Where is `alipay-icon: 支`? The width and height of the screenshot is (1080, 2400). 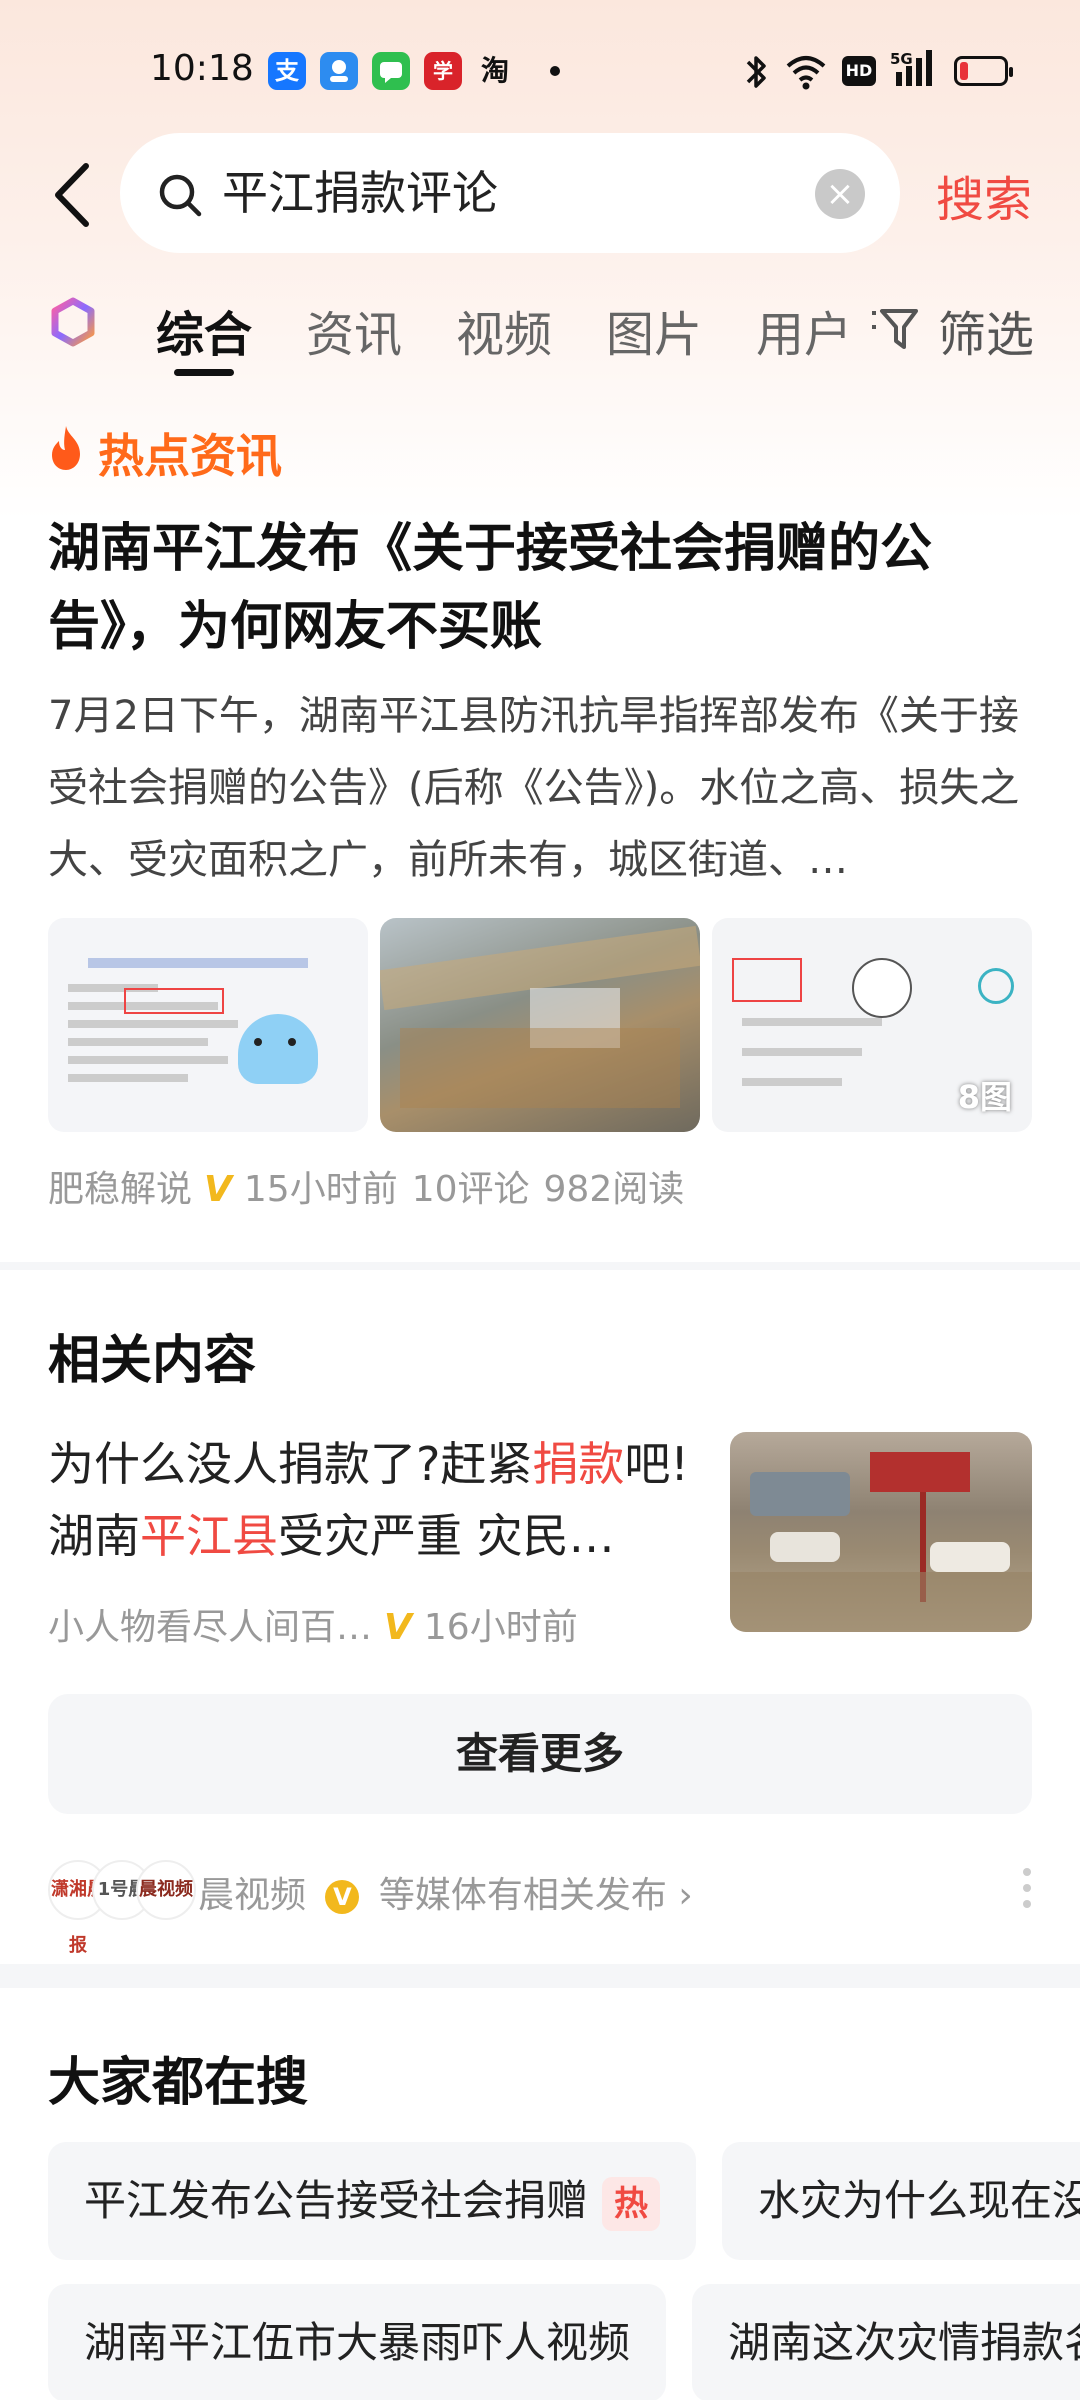 alipay-icon: 支 is located at coordinates (287, 71).